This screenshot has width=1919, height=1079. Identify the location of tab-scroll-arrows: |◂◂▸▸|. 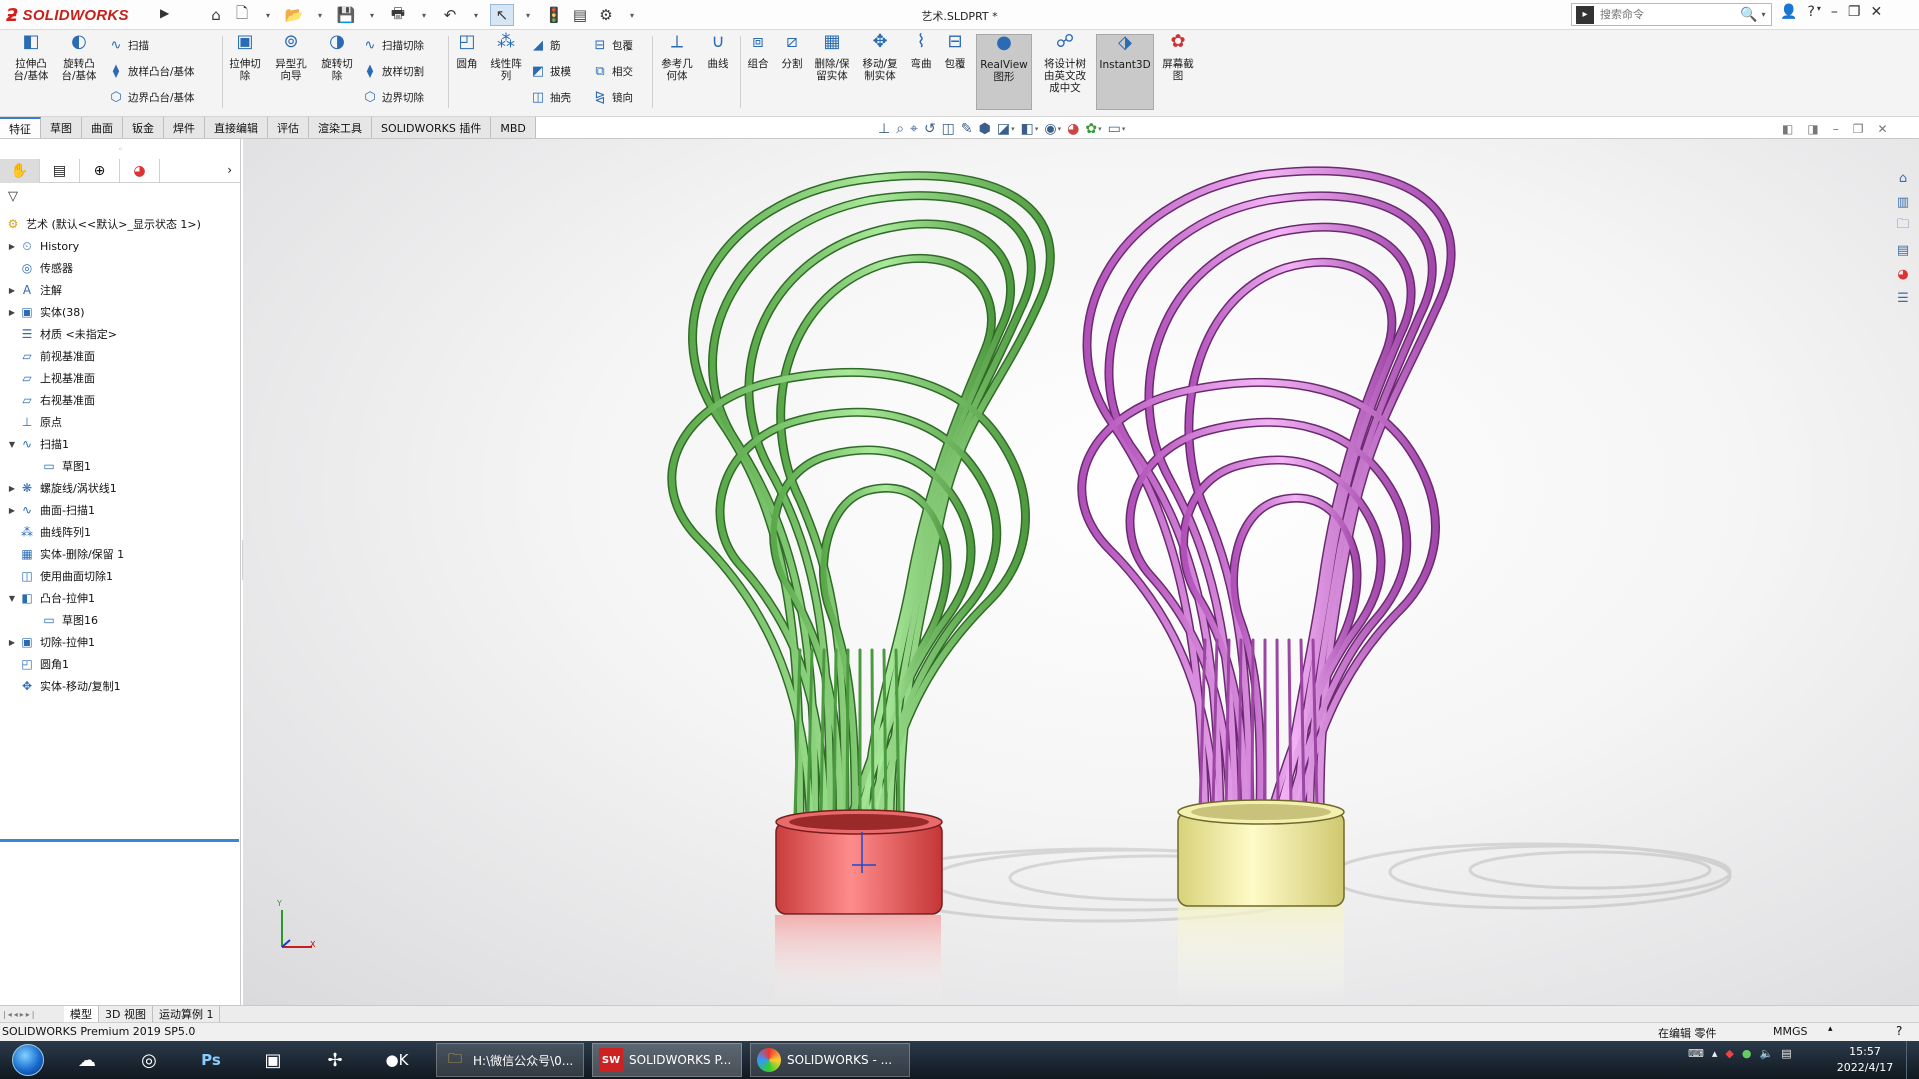
(32, 1014).